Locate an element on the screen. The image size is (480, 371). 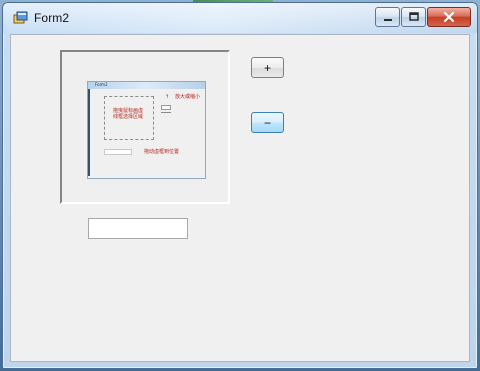
minimize-button is located at coordinates (387, 17).